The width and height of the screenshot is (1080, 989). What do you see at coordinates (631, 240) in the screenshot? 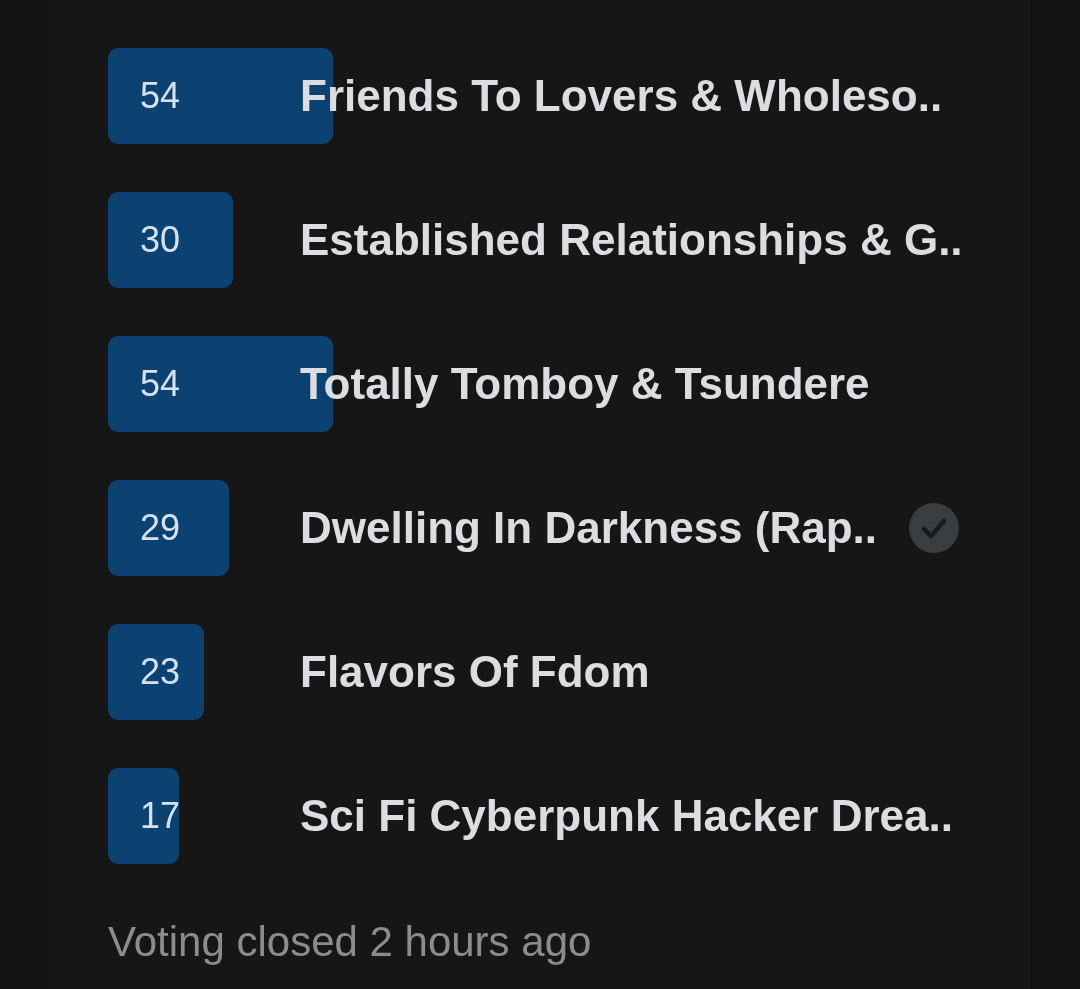
I see `option-label: Established Relationships & G..` at bounding box center [631, 240].